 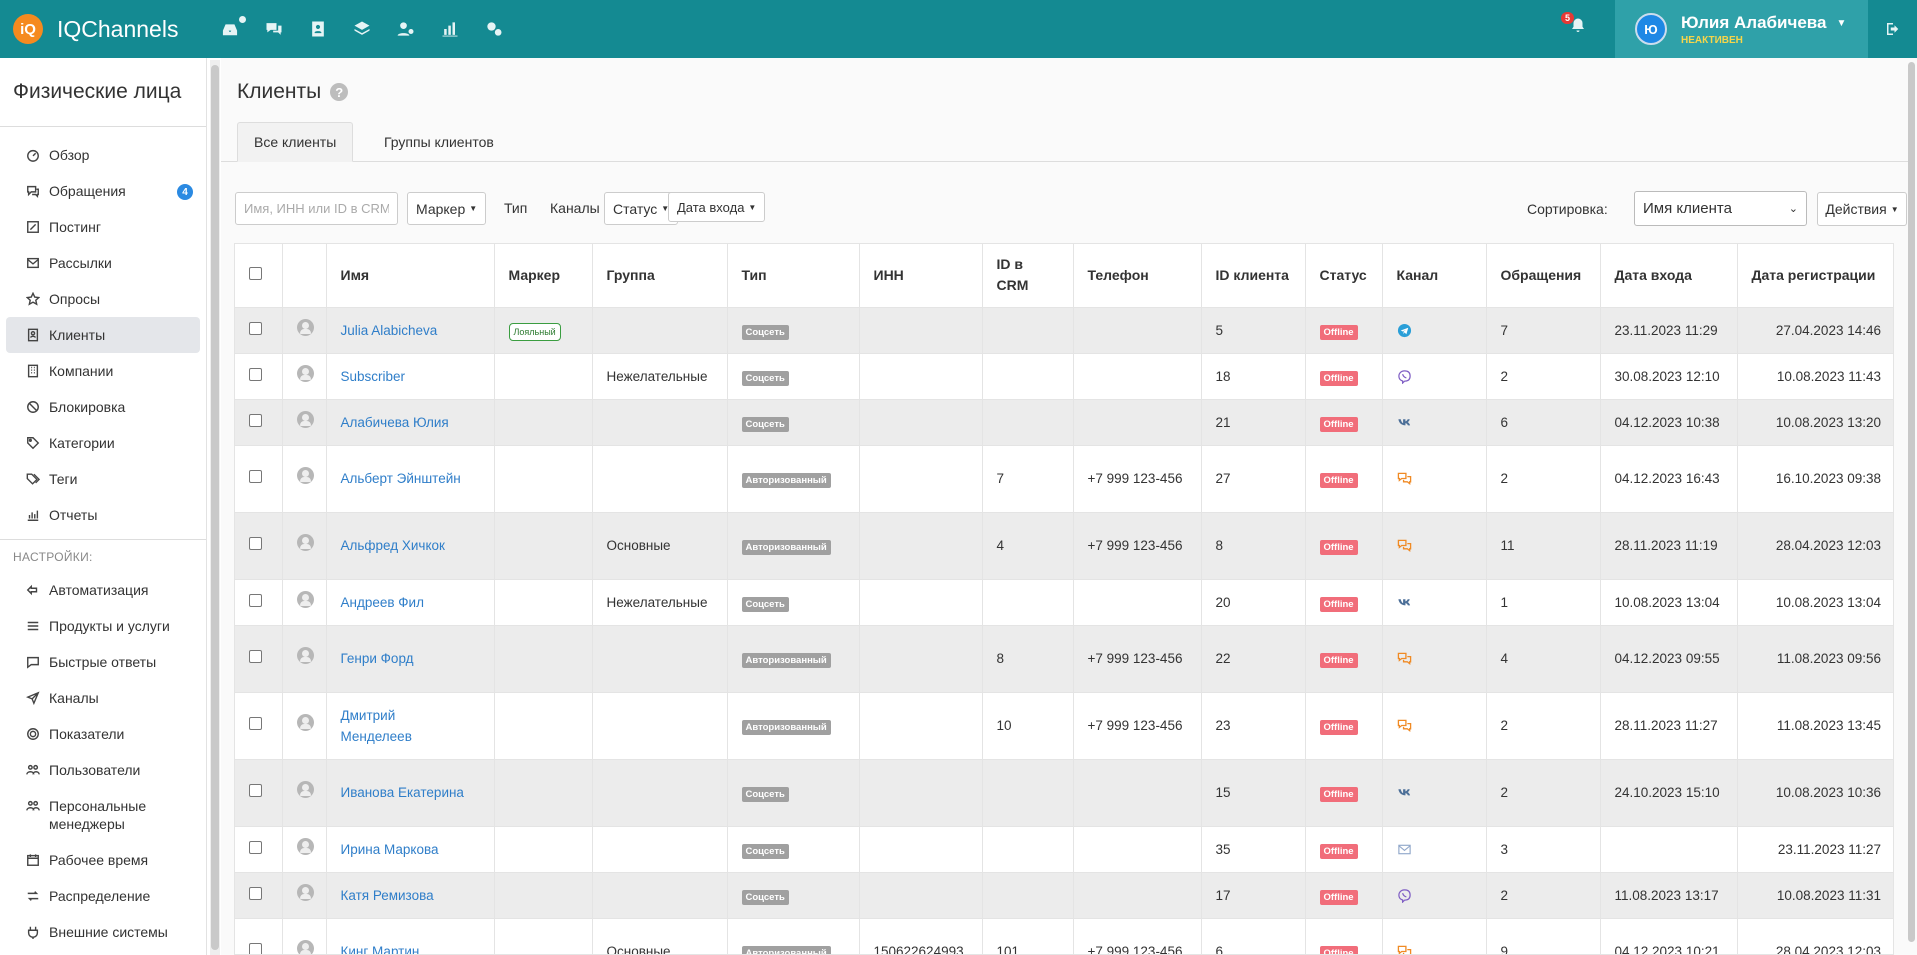 What do you see at coordinates (103, 191) in the screenshot?
I see `sidebar-item-requests: Обращения 4` at bounding box center [103, 191].